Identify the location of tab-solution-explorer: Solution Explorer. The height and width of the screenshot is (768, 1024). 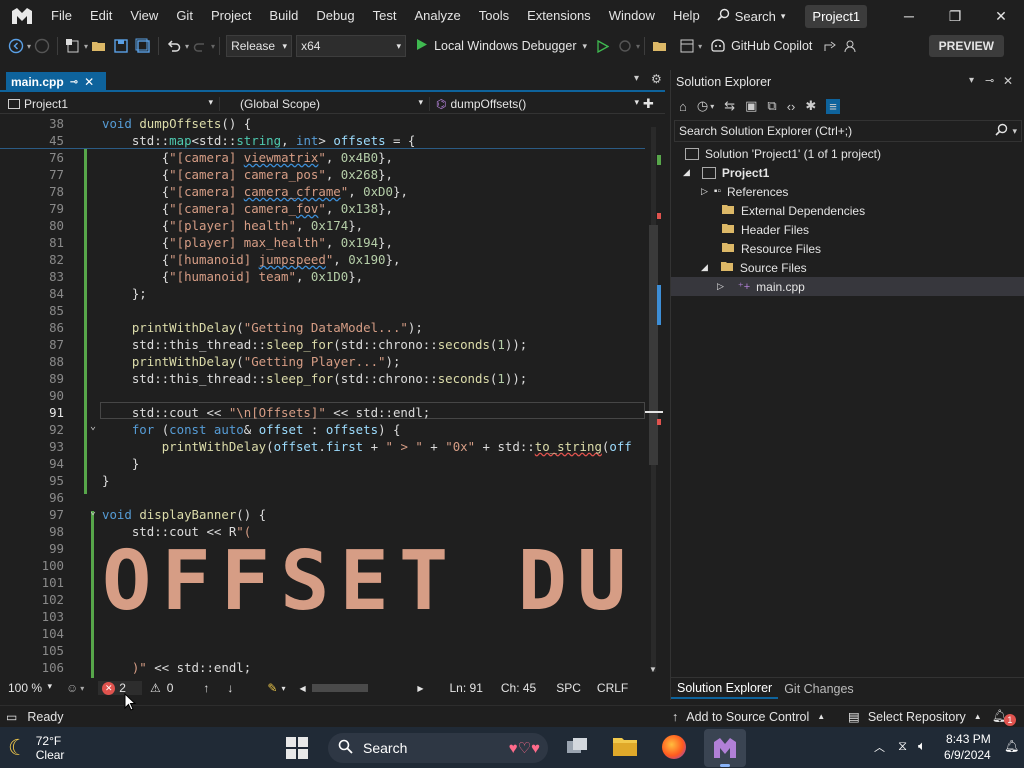
(725, 689).